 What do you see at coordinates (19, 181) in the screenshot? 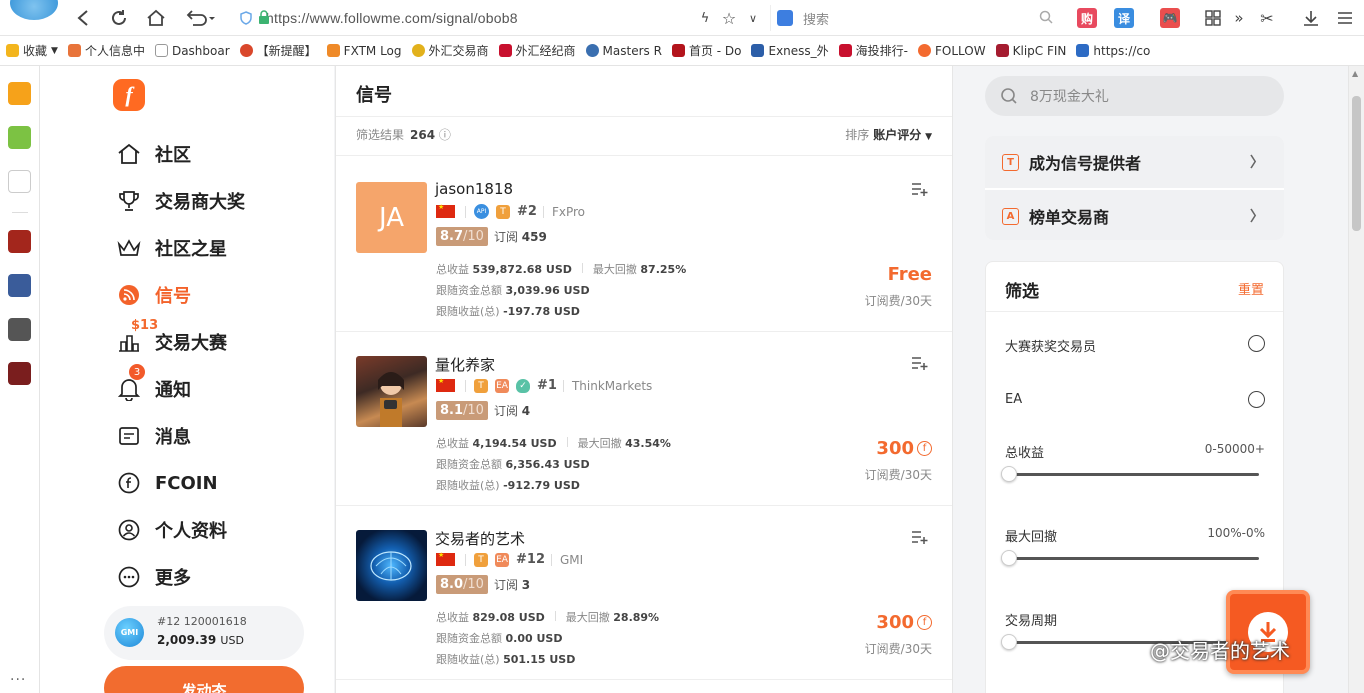
I see `pdf-ext-icon` at bounding box center [19, 181].